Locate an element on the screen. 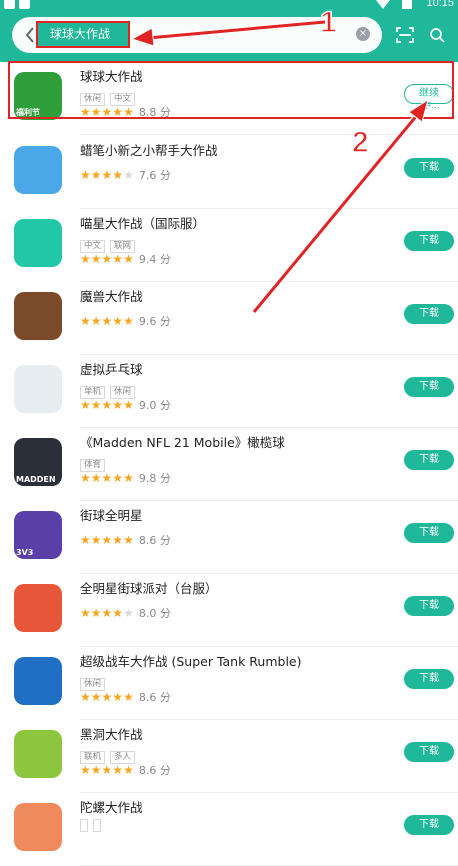 The width and height of the screenshot is (458, 866). rating-score: 8.0 分 is located at coordinates (154, 613).